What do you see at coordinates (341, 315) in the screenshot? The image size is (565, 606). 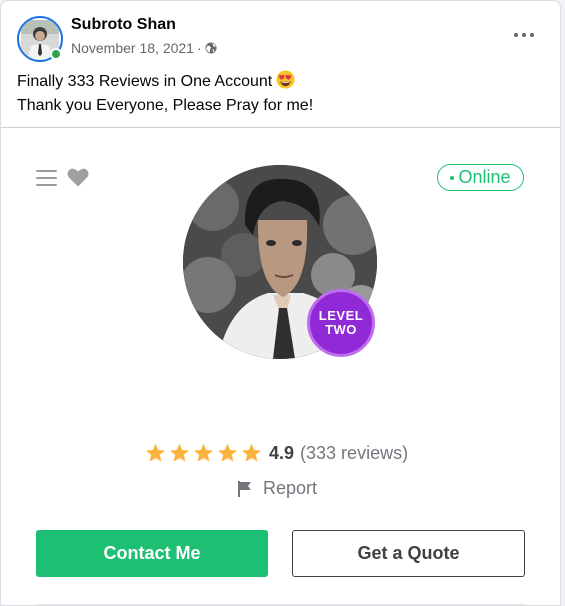 I see `level-line-1: LEVEL` at bounding box center [341, 315].